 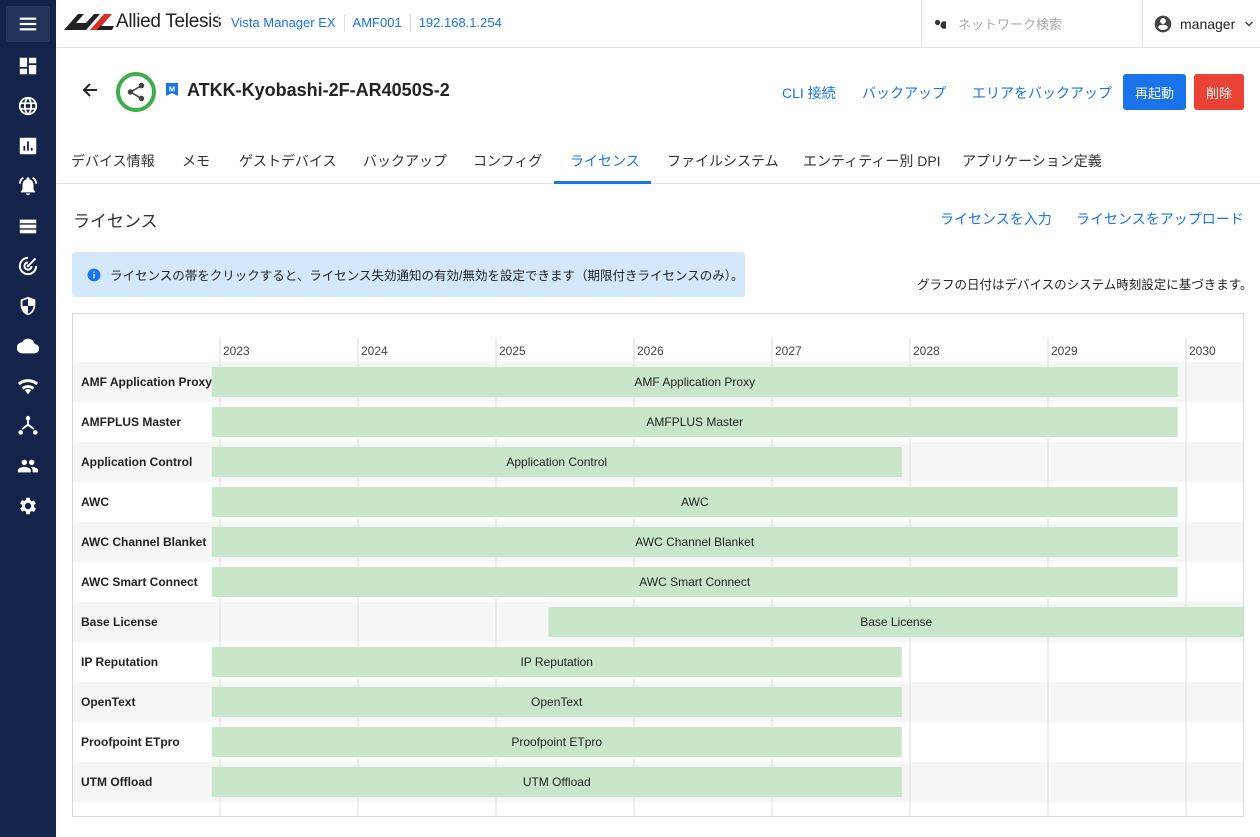 What do you see at coordinates (694, 382) in the screenshot?
I see `license-bar-label: AMF Application Proxy` at bounding box center [694, 382].